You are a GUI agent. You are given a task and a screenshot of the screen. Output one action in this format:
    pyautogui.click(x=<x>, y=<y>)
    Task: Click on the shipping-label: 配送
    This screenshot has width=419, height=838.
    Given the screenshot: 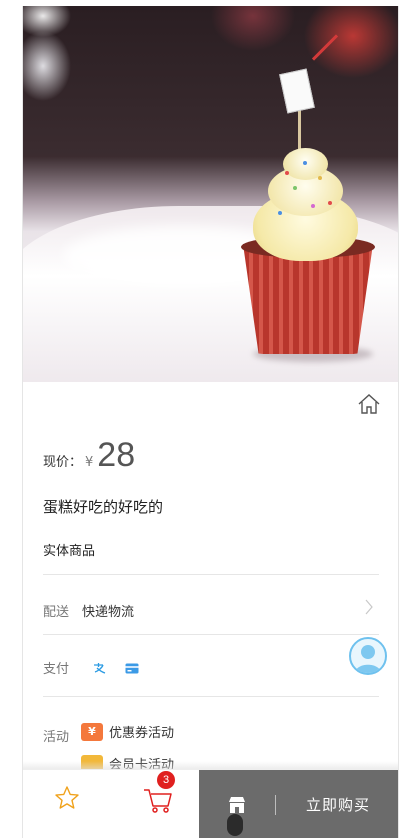 What is the action you would take?
    pyautogui.click(x=56, y=612)
    